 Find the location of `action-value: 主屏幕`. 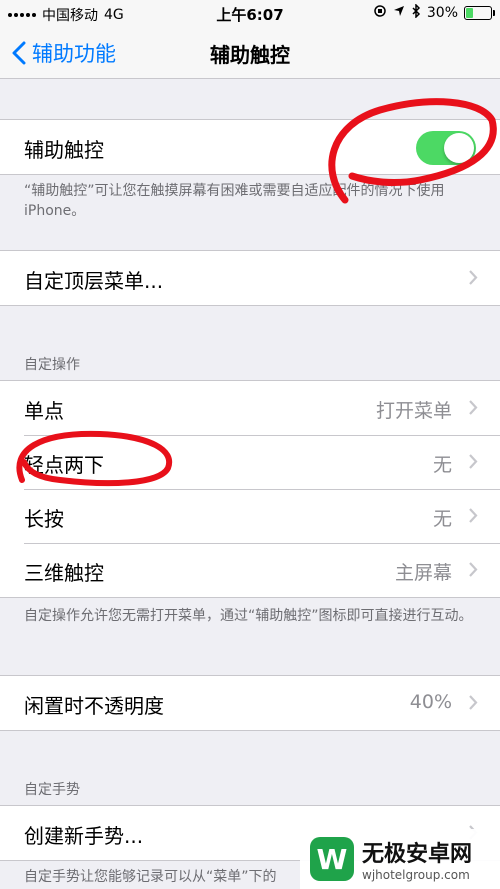

action-value: 主屏幕 is located at coordinates (423, 573).